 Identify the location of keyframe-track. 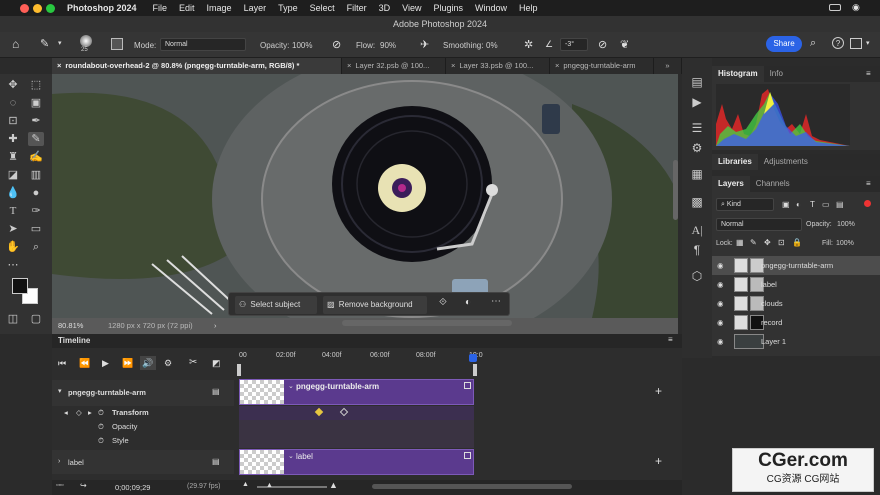
(356, 413).